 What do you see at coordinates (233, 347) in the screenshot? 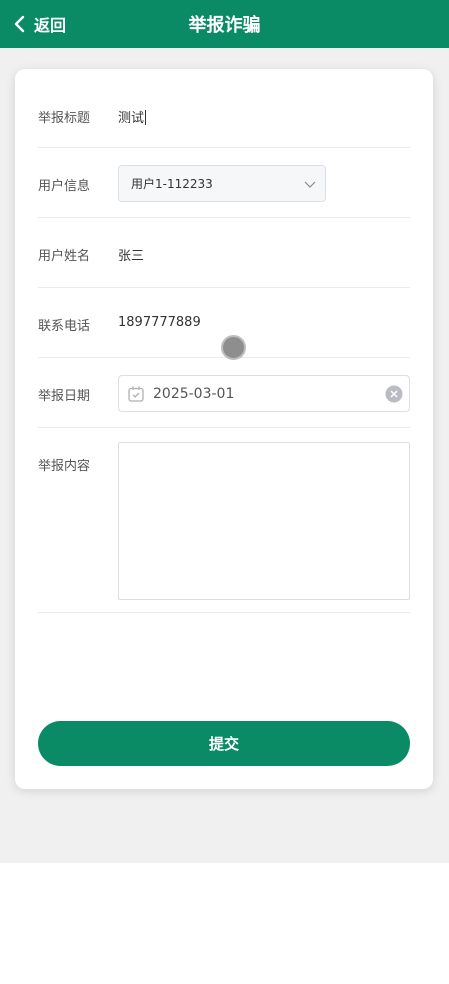
I see `touch-indicator` at bounding box center [233, 347].